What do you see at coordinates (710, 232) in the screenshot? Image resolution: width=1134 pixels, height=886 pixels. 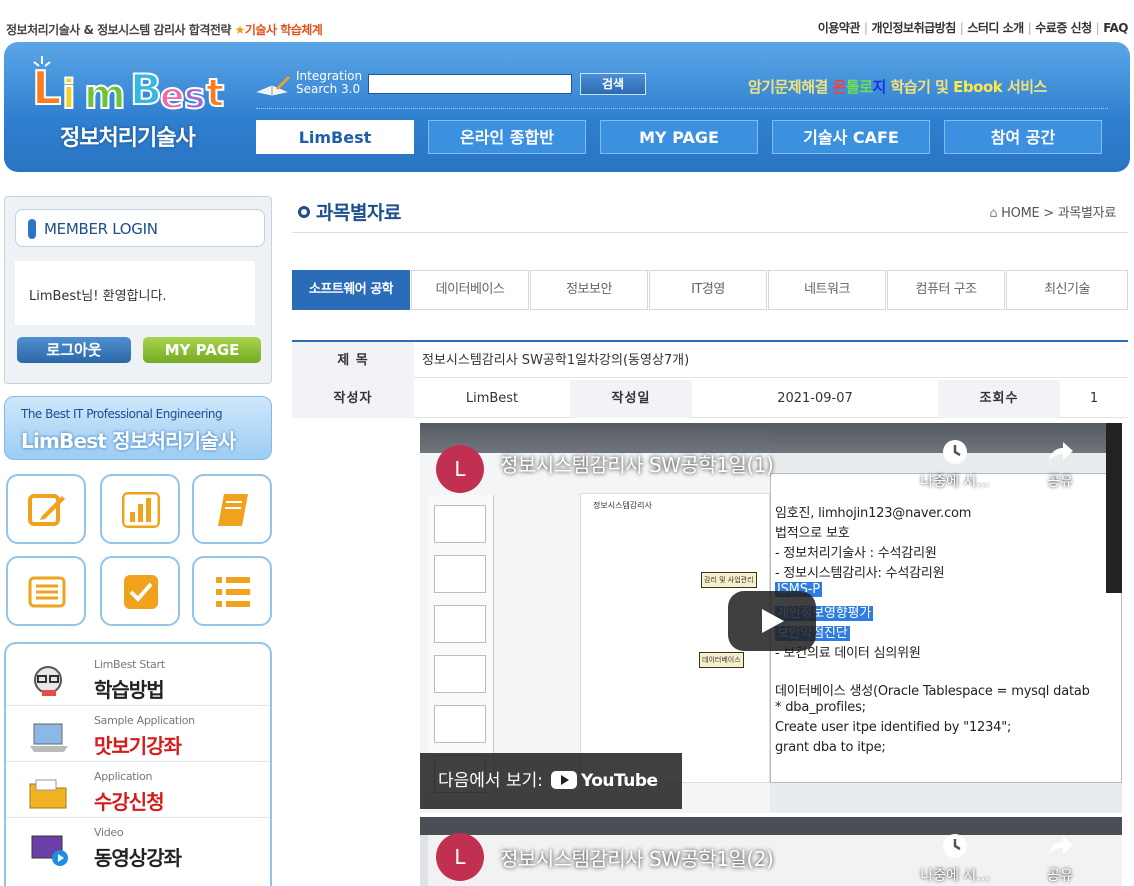 I see `title-divider` at bounding box center [710, 232].